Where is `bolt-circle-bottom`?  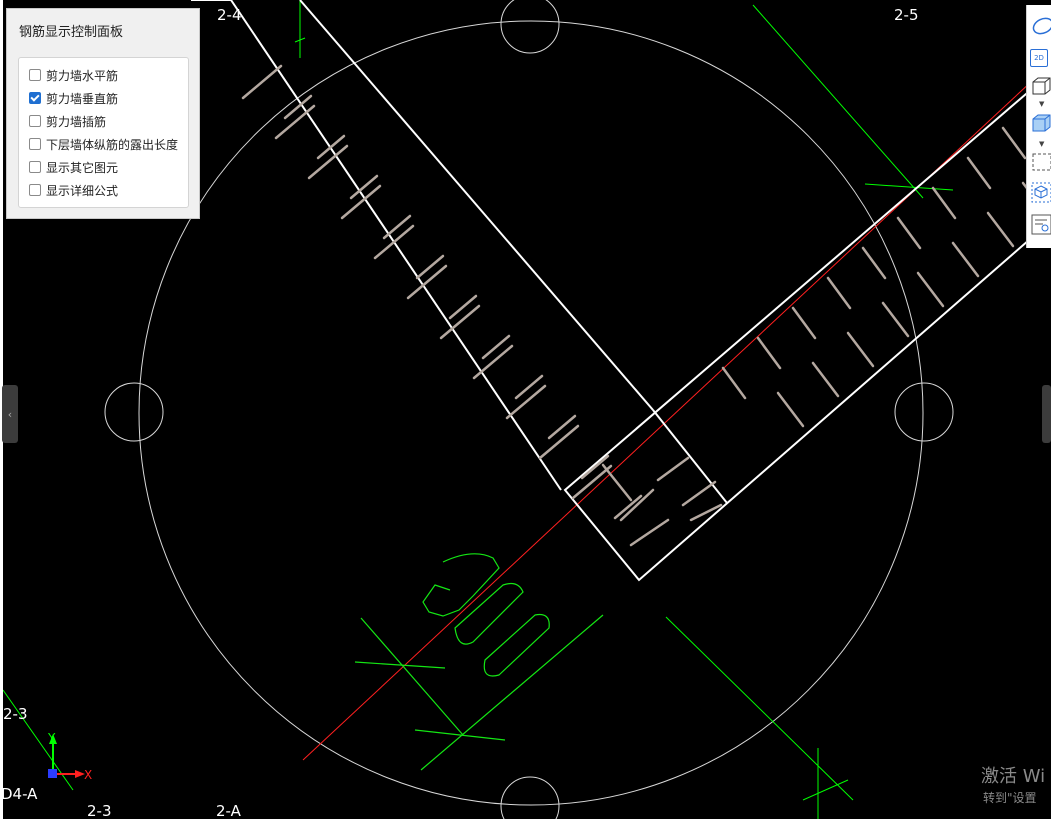 bolt-circle-bottom is located at coordinates (530, 797).